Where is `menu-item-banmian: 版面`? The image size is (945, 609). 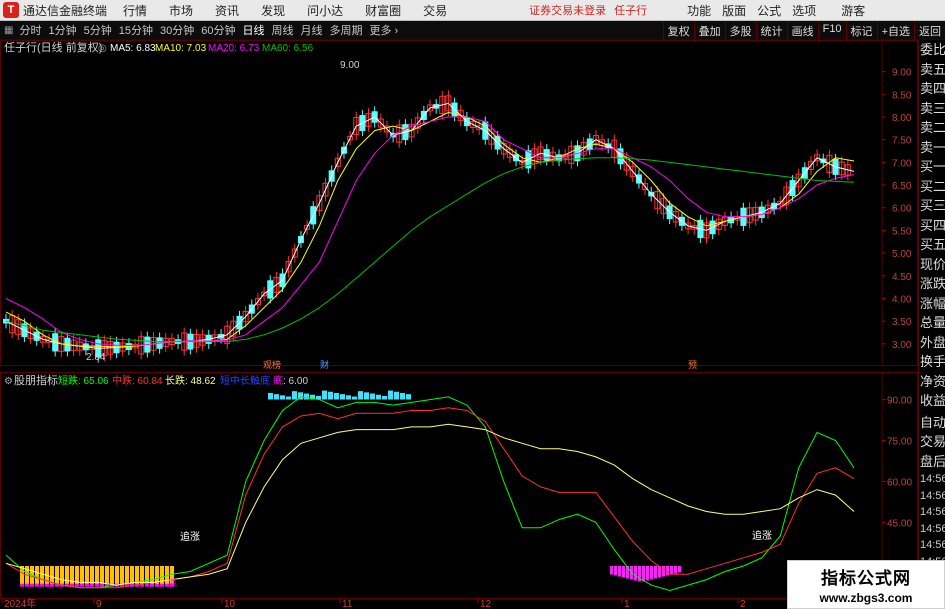 menu-item-banmian: 版面 is located at coordinates (734, 10).